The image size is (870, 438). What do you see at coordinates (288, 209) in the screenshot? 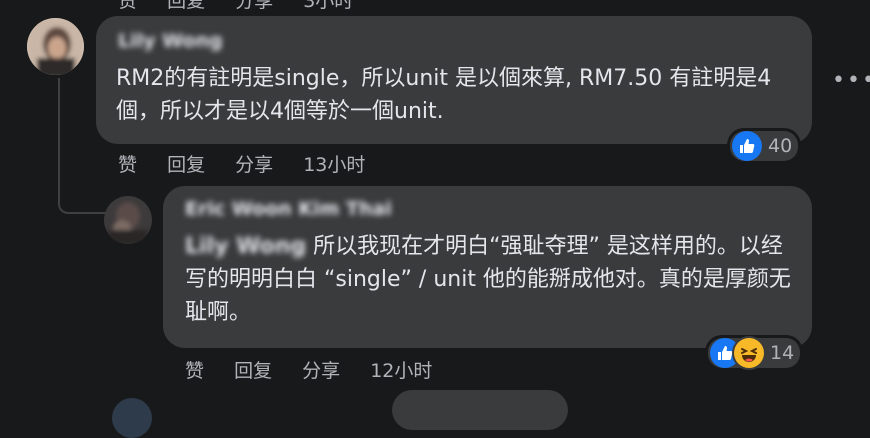
I see `reply-author: Eric Woon Kim Thai` at bounding box center [288, 209].